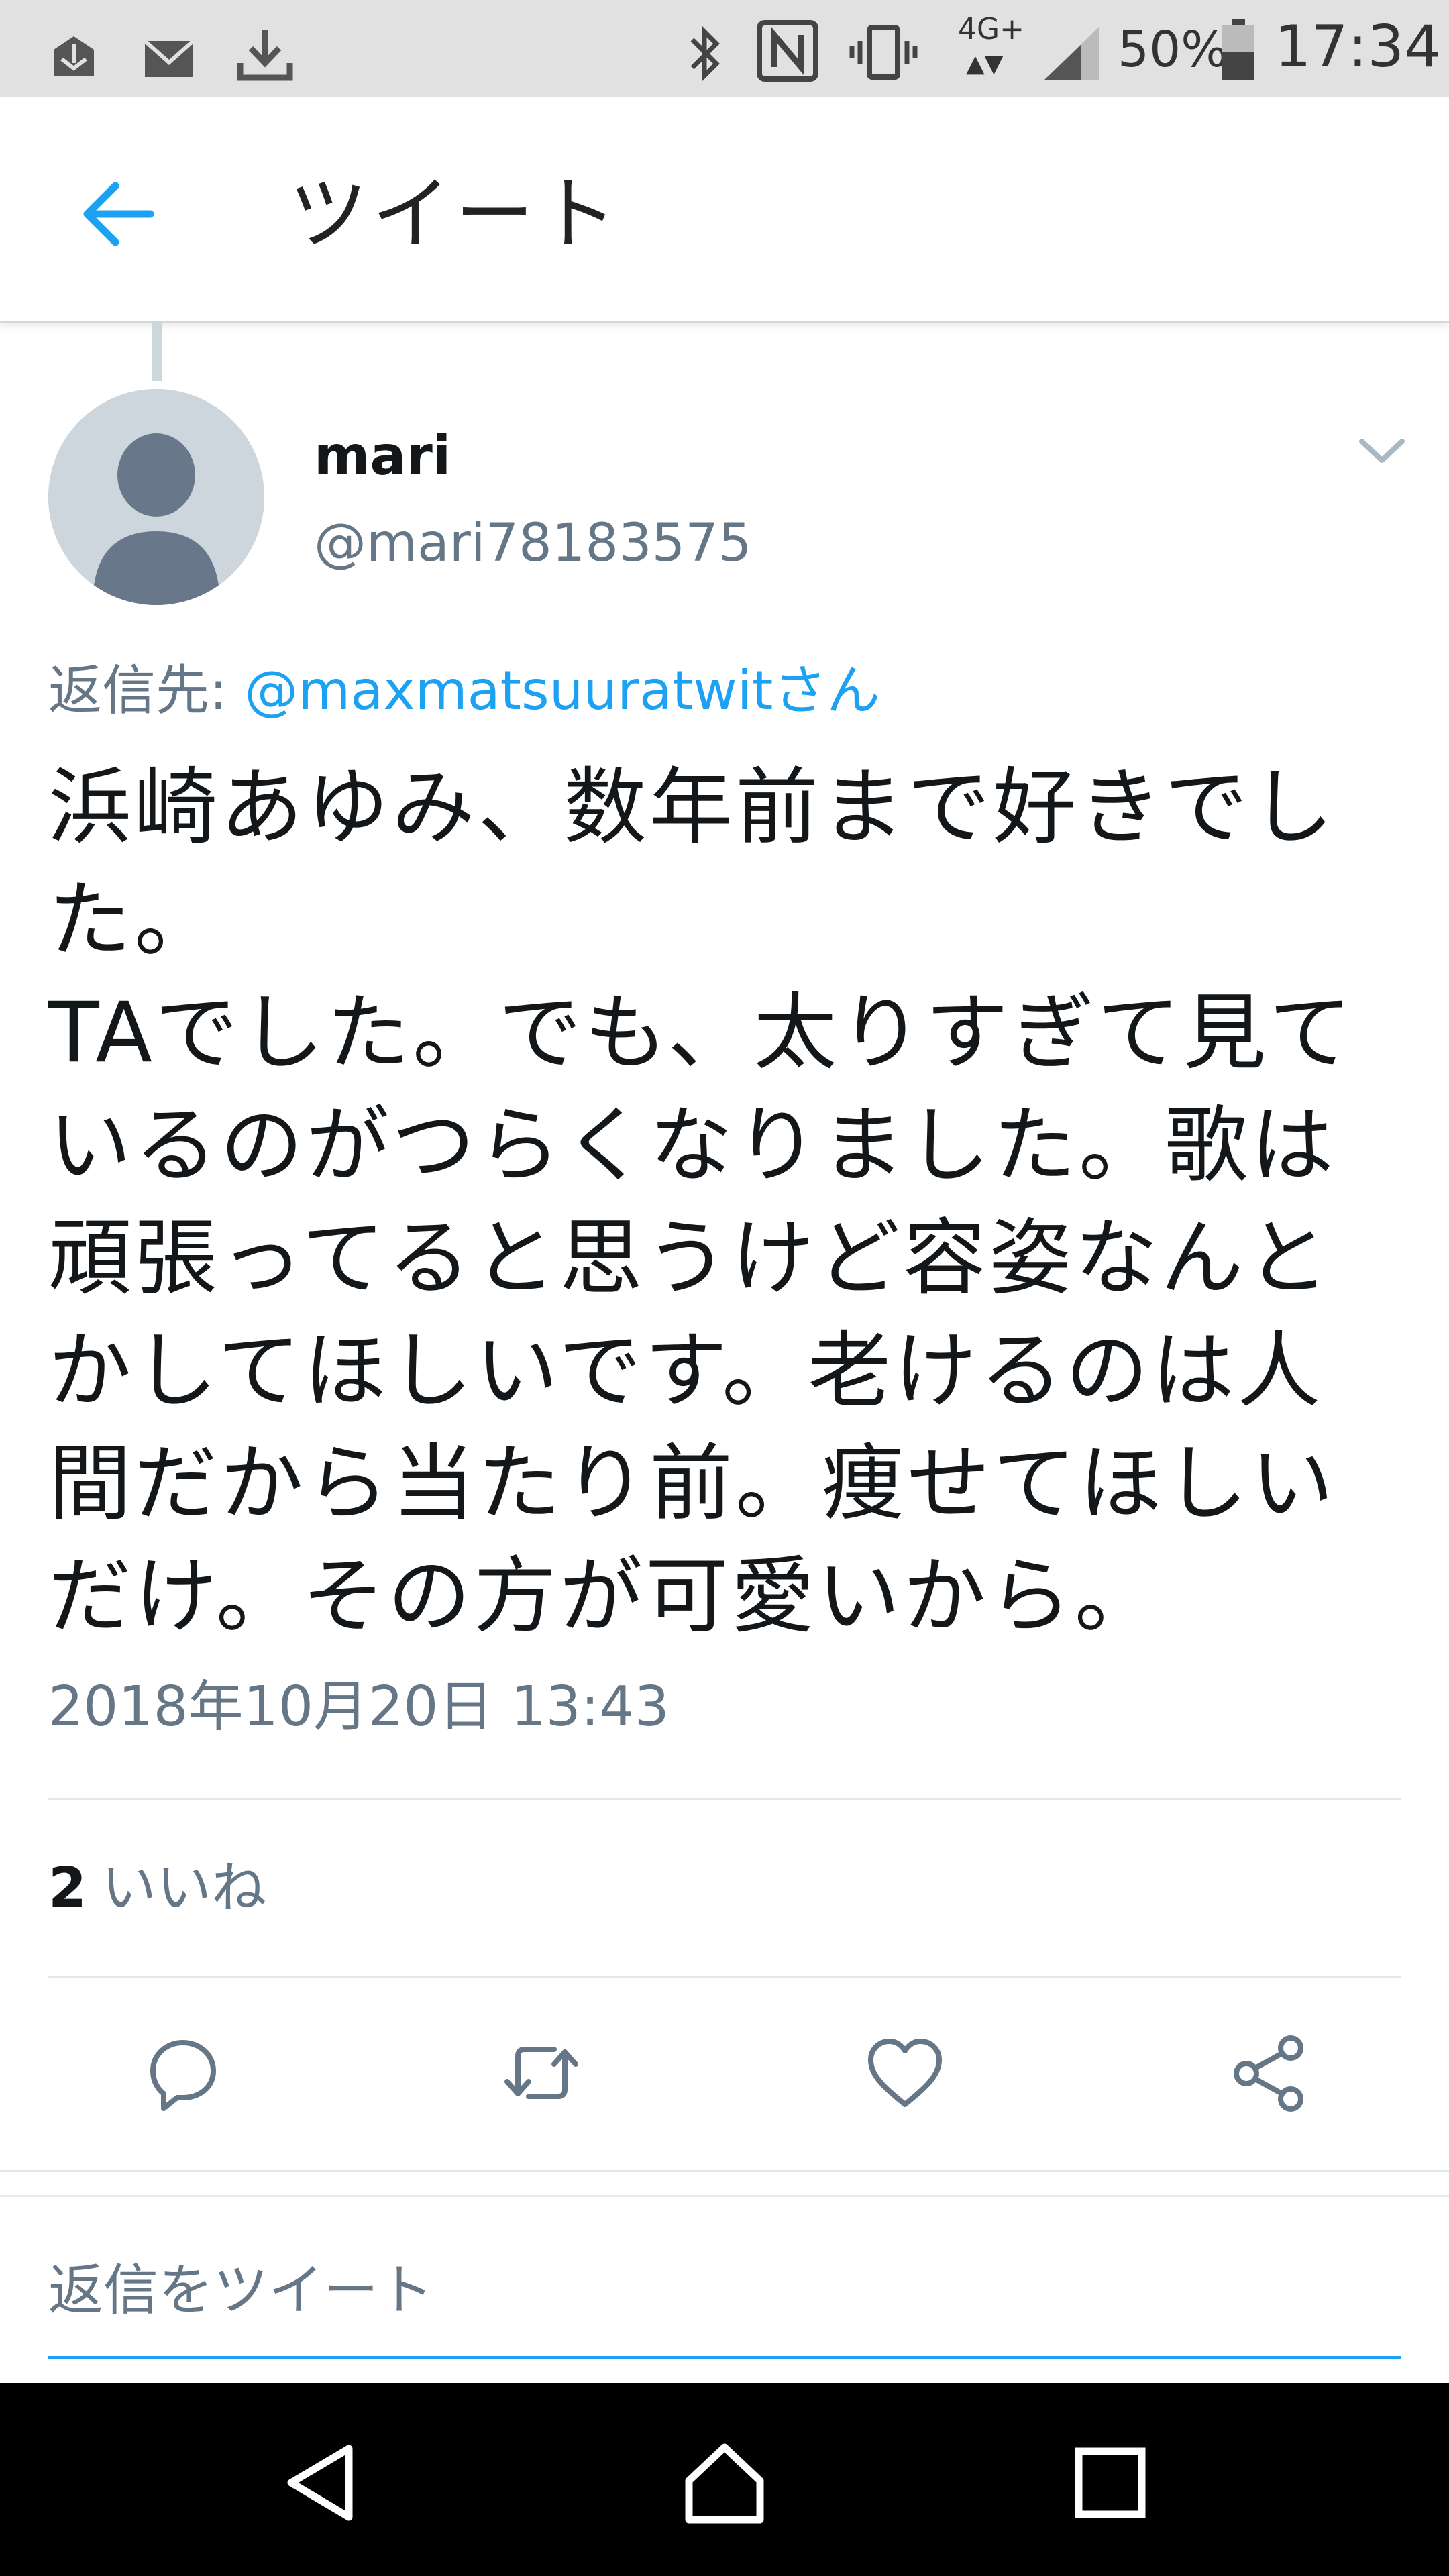 The height and width of the screenshot is (2576, 1449). I want to click on reply-icon, so click(181, 2072).